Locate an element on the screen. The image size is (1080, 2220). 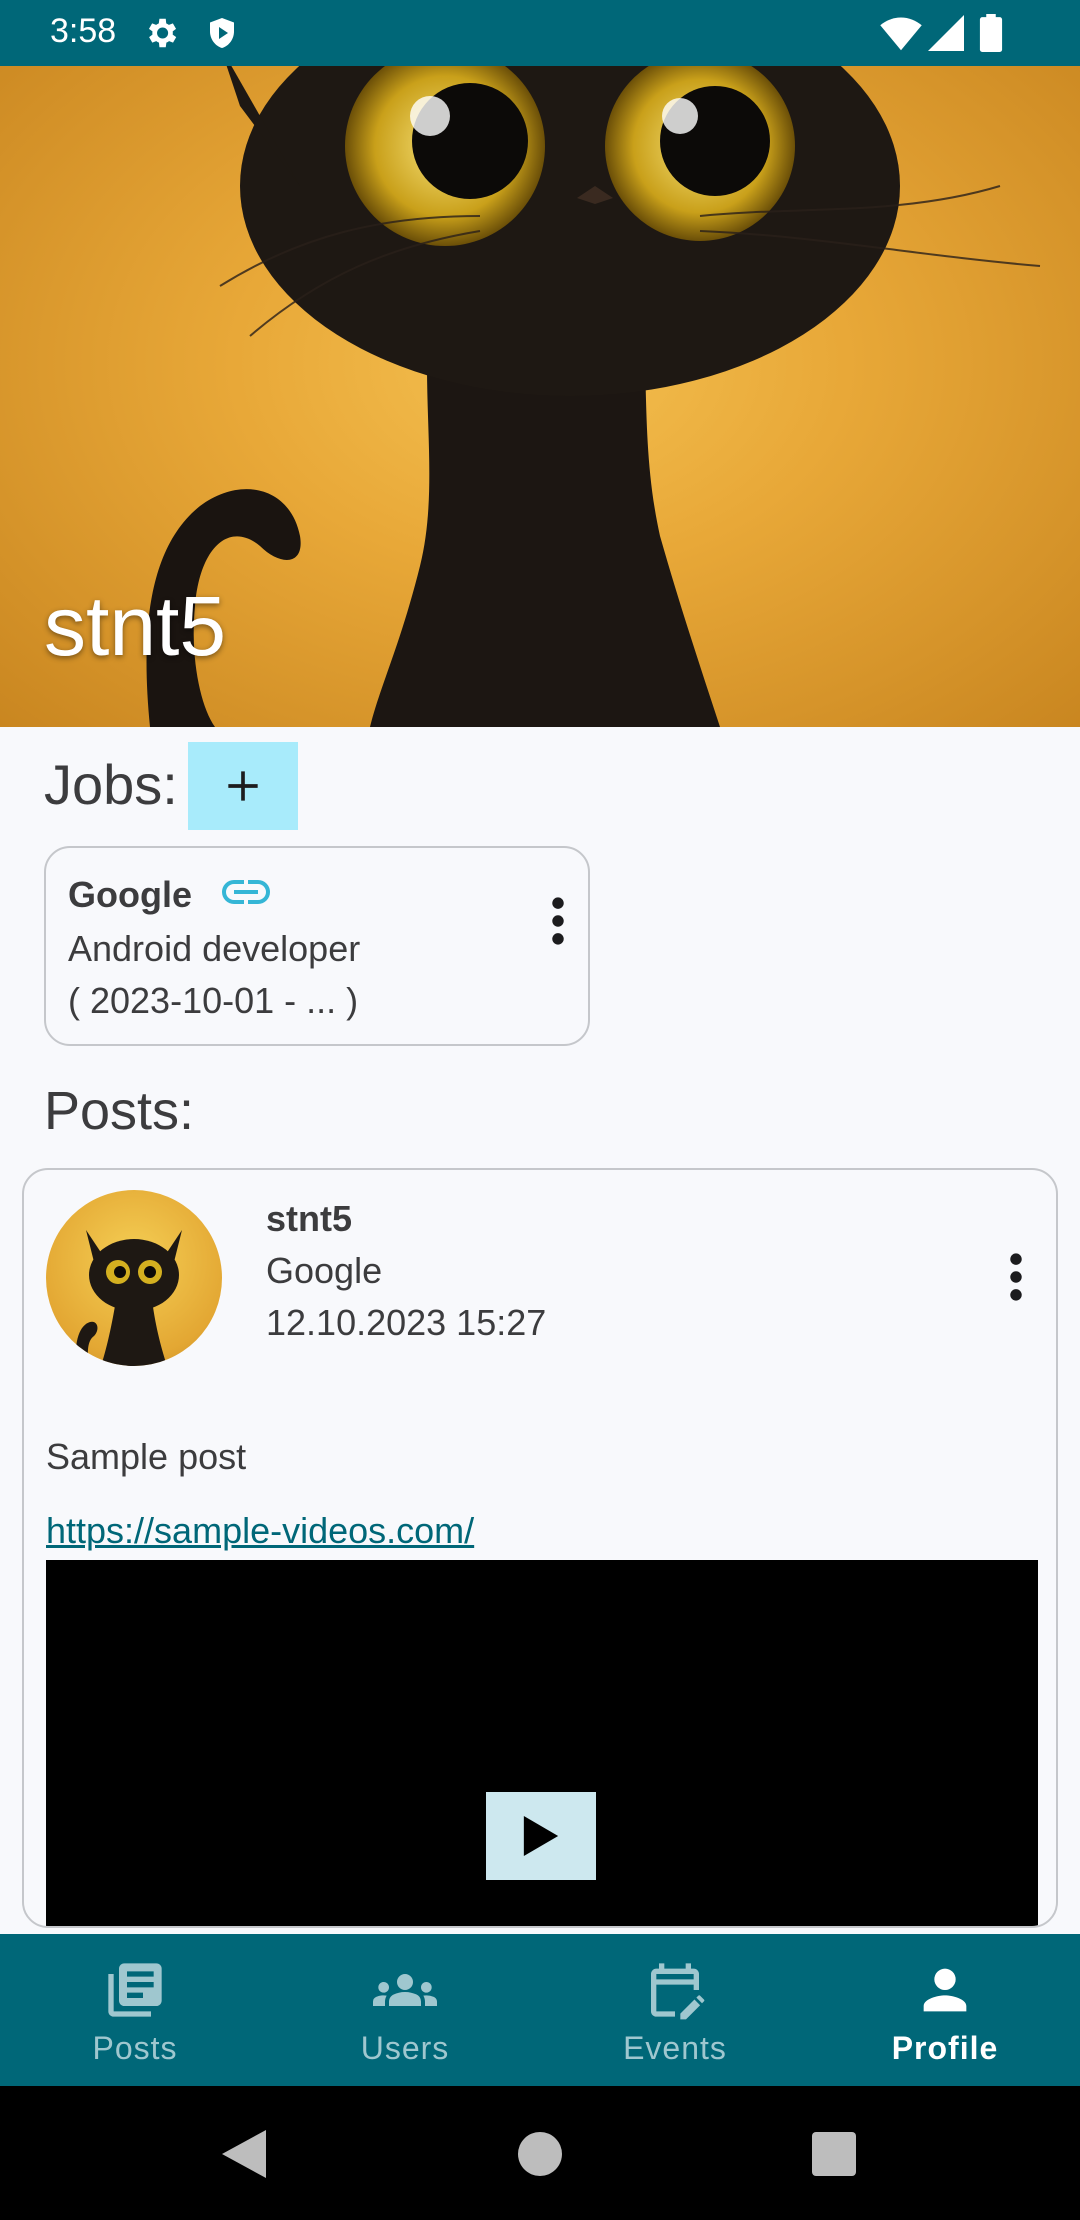
status-time: 3:58 is located at coordinates (83, 31).